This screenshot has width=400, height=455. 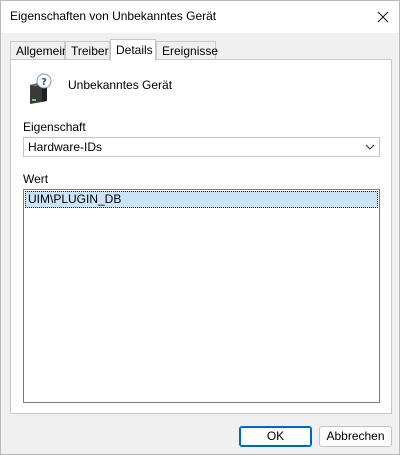 What do you see at coordinates (36, 179) in the screenshot?
I see `value-label: Wert` at bounding box center [36, 179].